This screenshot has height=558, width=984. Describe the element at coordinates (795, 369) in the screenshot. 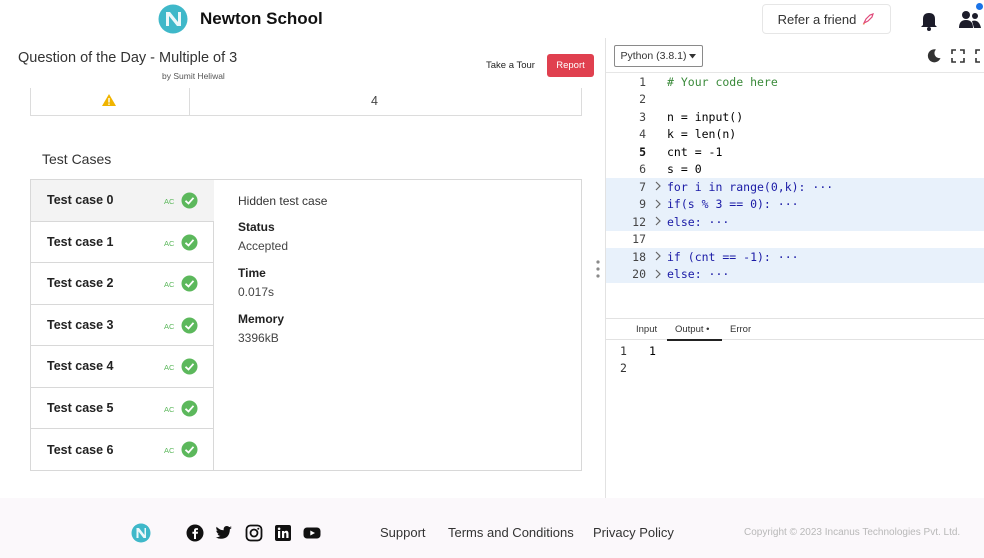

I see `output-line: 2` at that location.